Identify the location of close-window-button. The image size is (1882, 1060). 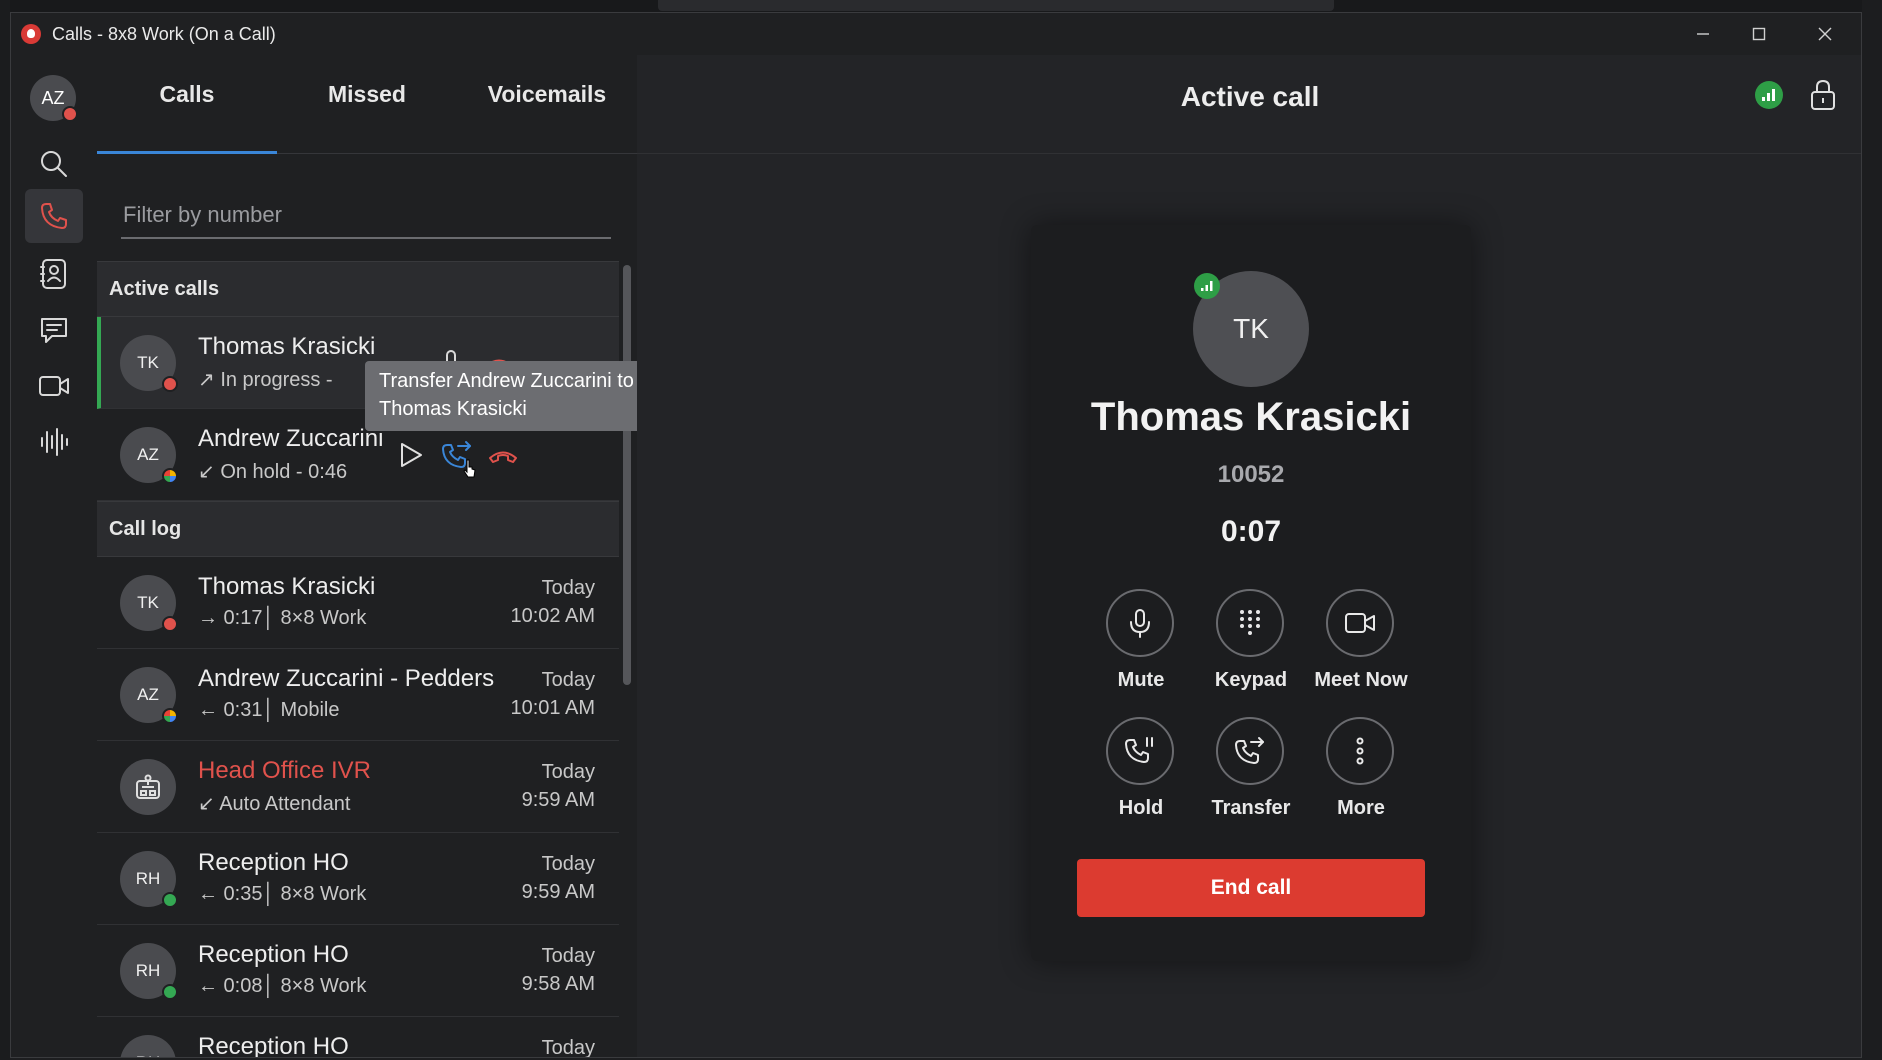
(1825, 34).